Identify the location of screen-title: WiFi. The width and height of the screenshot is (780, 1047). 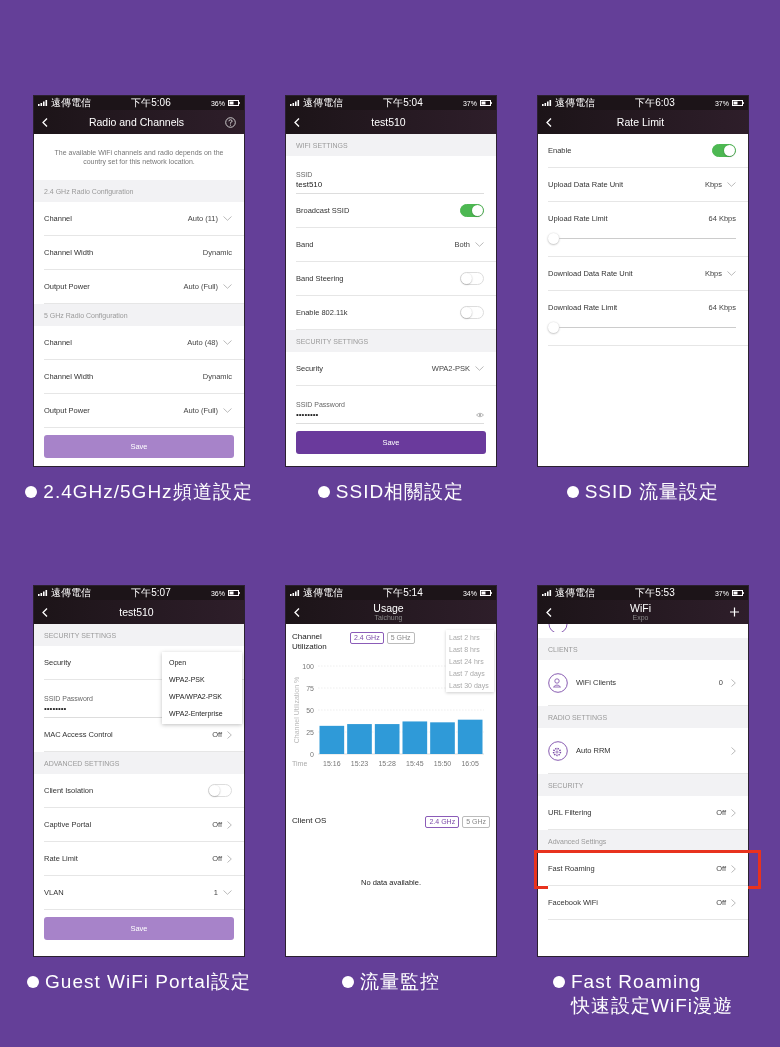
(640, 608).